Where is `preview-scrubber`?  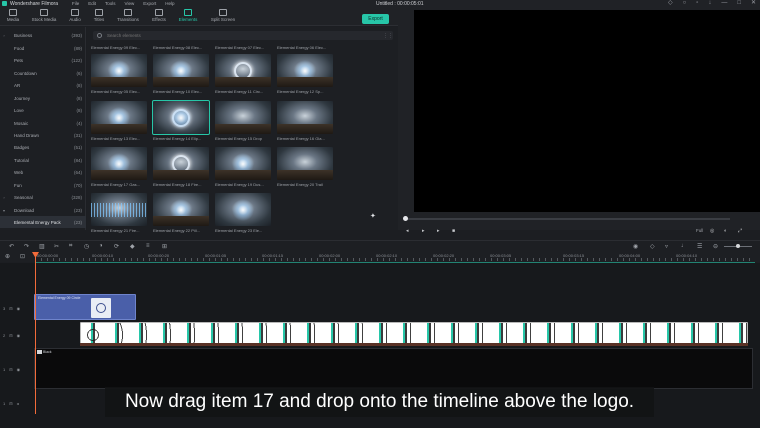
preview-scrubber is located at coordinates (567, 219).